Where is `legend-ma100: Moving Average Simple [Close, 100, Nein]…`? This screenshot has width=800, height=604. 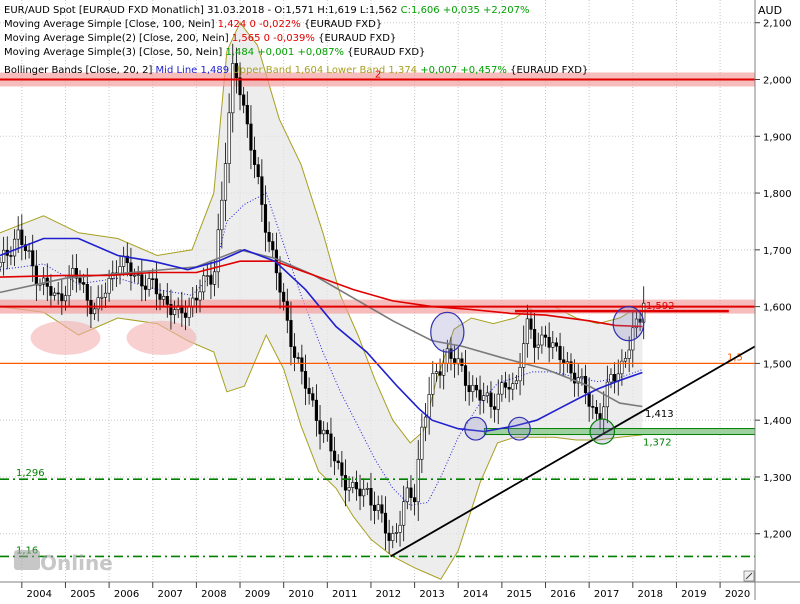
legend-ma100: Moving Average Simple [Close, 100, Nein]… is located at coordinates (193, 24).